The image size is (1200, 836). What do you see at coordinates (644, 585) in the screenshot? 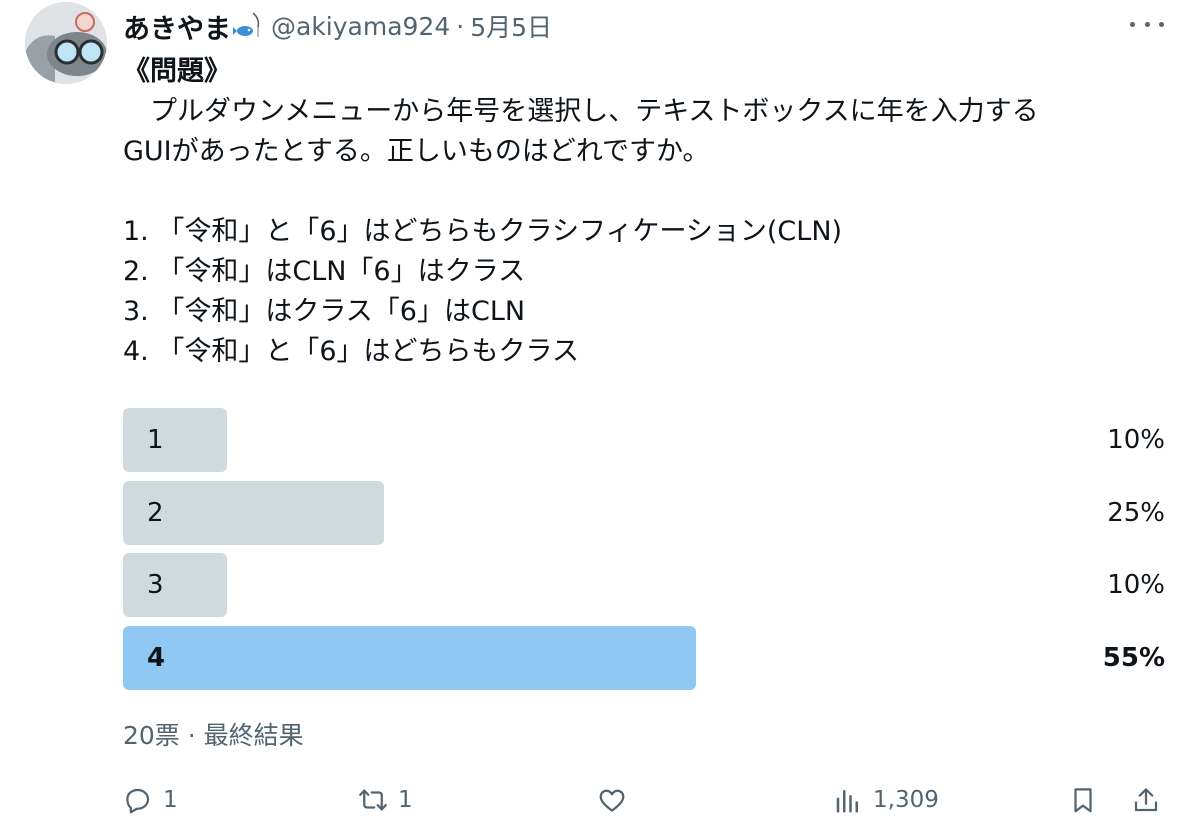
I see `poll-option-3: 3 10%` at bounding box center [644, 585].